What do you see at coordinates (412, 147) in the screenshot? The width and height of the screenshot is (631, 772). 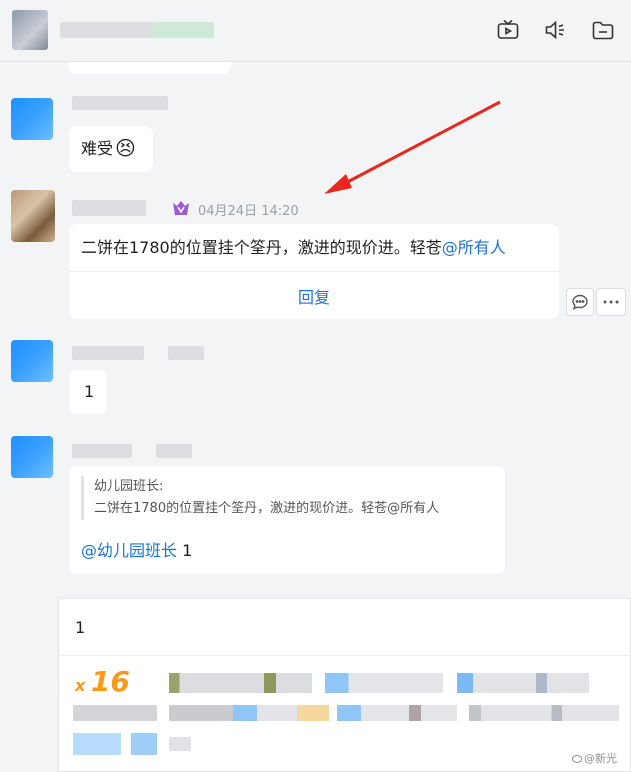 I see `annotation-arrow` at bounding box center [412, 147].